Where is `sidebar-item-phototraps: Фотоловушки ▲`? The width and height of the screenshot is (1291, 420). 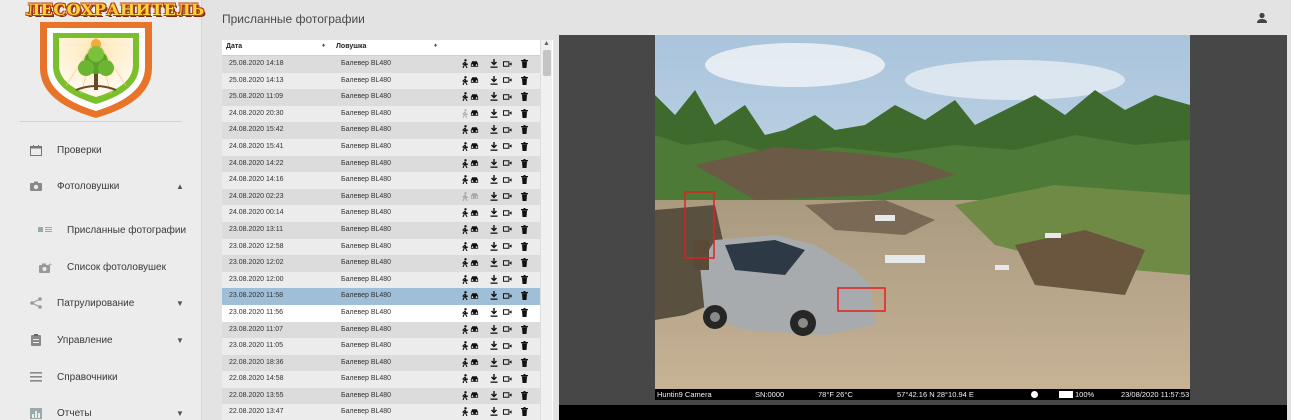 sidebar-item-phototraps: Фотоловушки ▲ is located at coordinates (101, 186).